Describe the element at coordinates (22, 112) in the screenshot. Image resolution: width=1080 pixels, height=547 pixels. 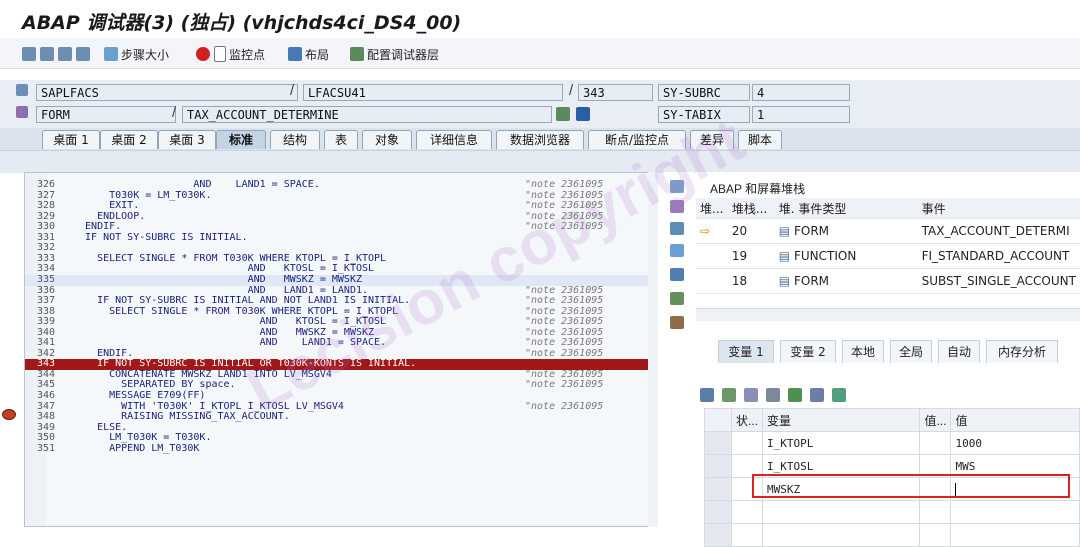
I see `form-icon` at that location.